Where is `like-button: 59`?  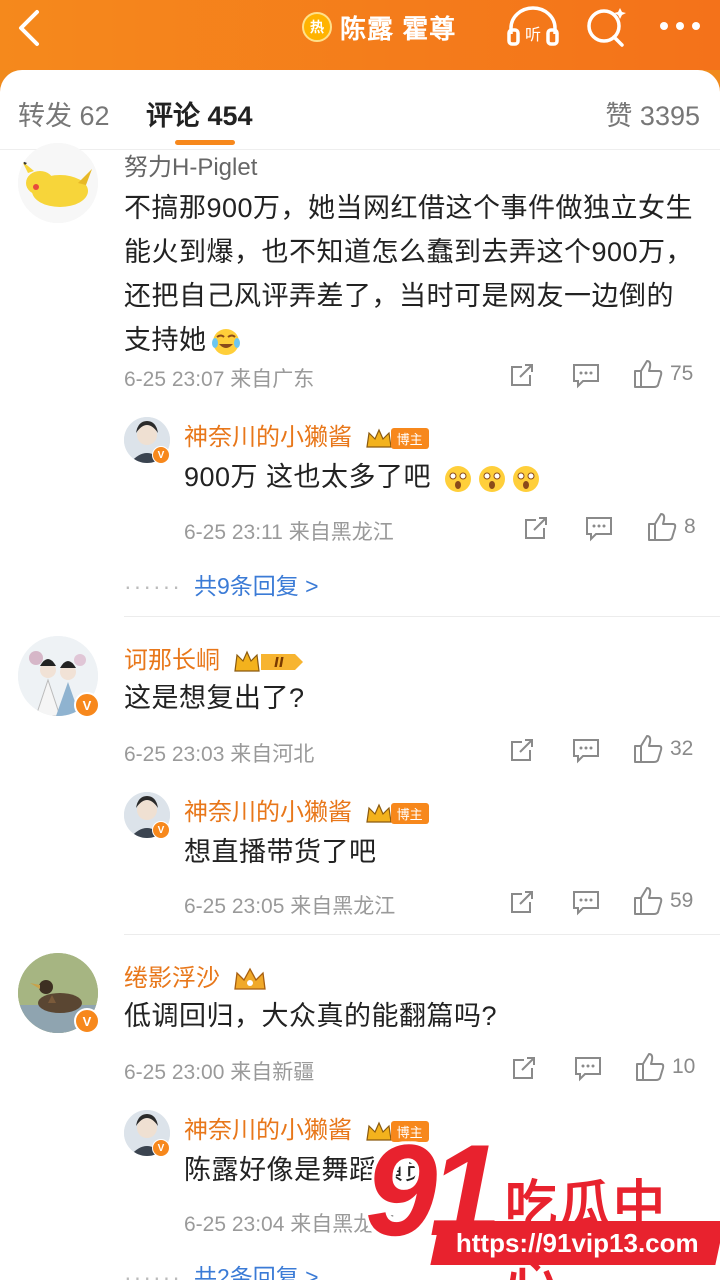
like-button: 59 is located at coordinates (662, 901).